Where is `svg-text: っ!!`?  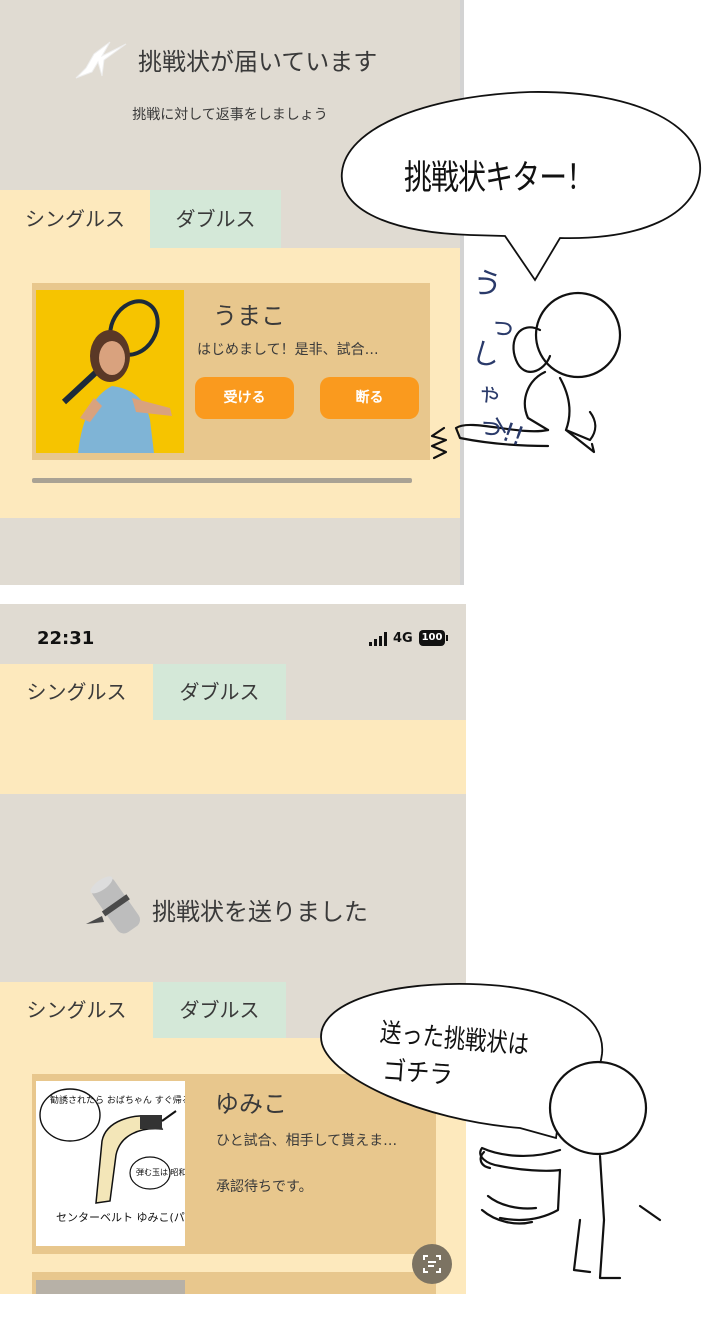 svg-text: っ!! is located at coordinates (501, 430).